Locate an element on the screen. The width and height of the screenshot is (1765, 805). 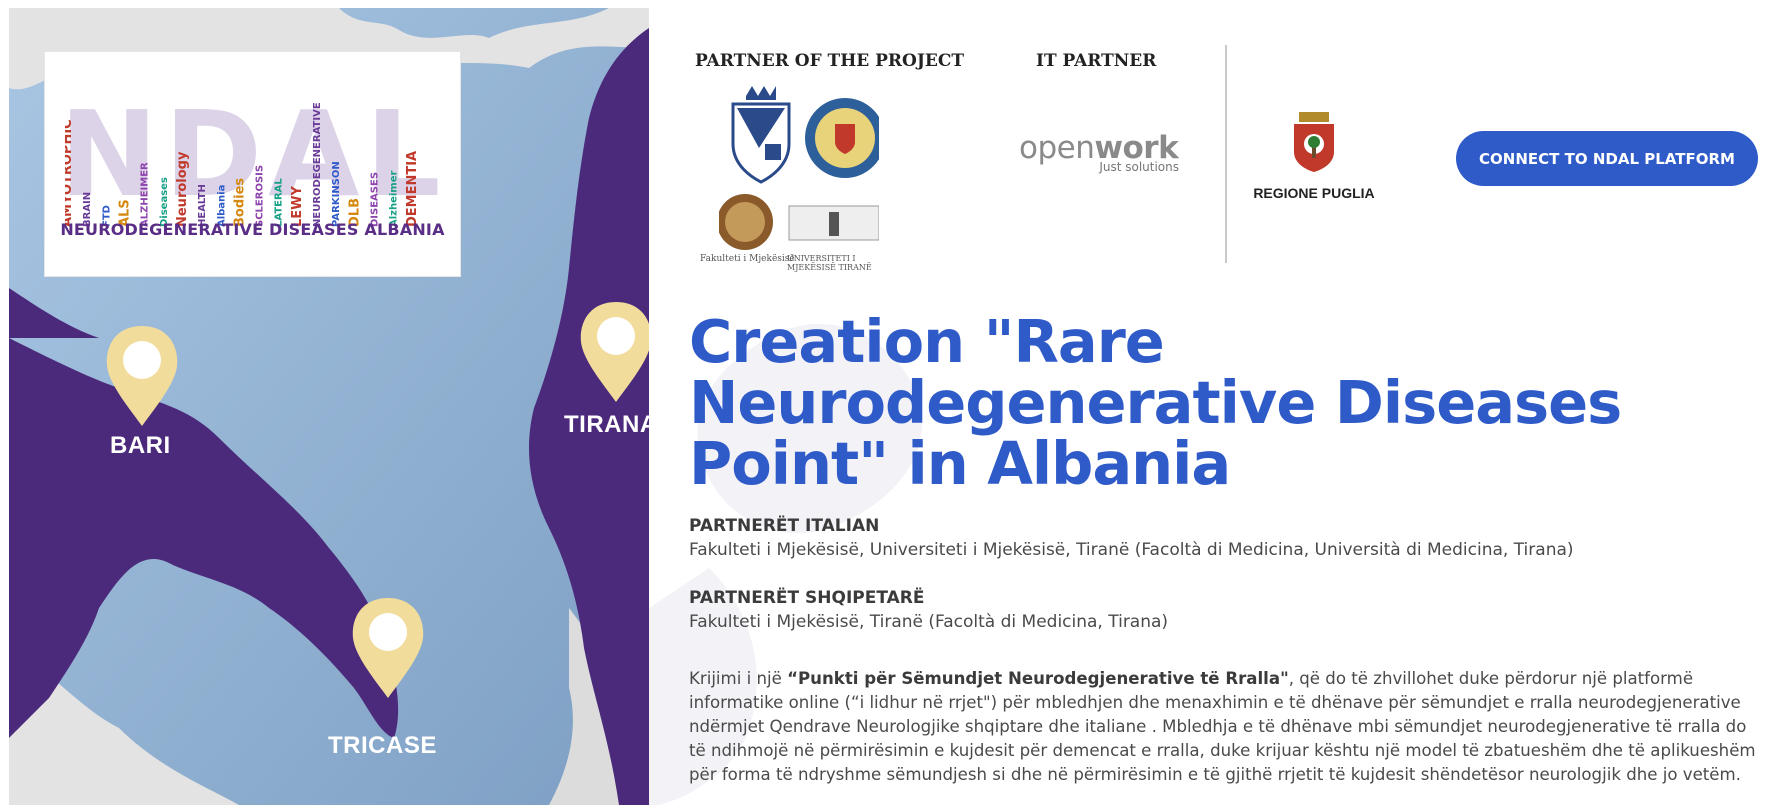
partners-divider is located at coordinates (1226, 154).